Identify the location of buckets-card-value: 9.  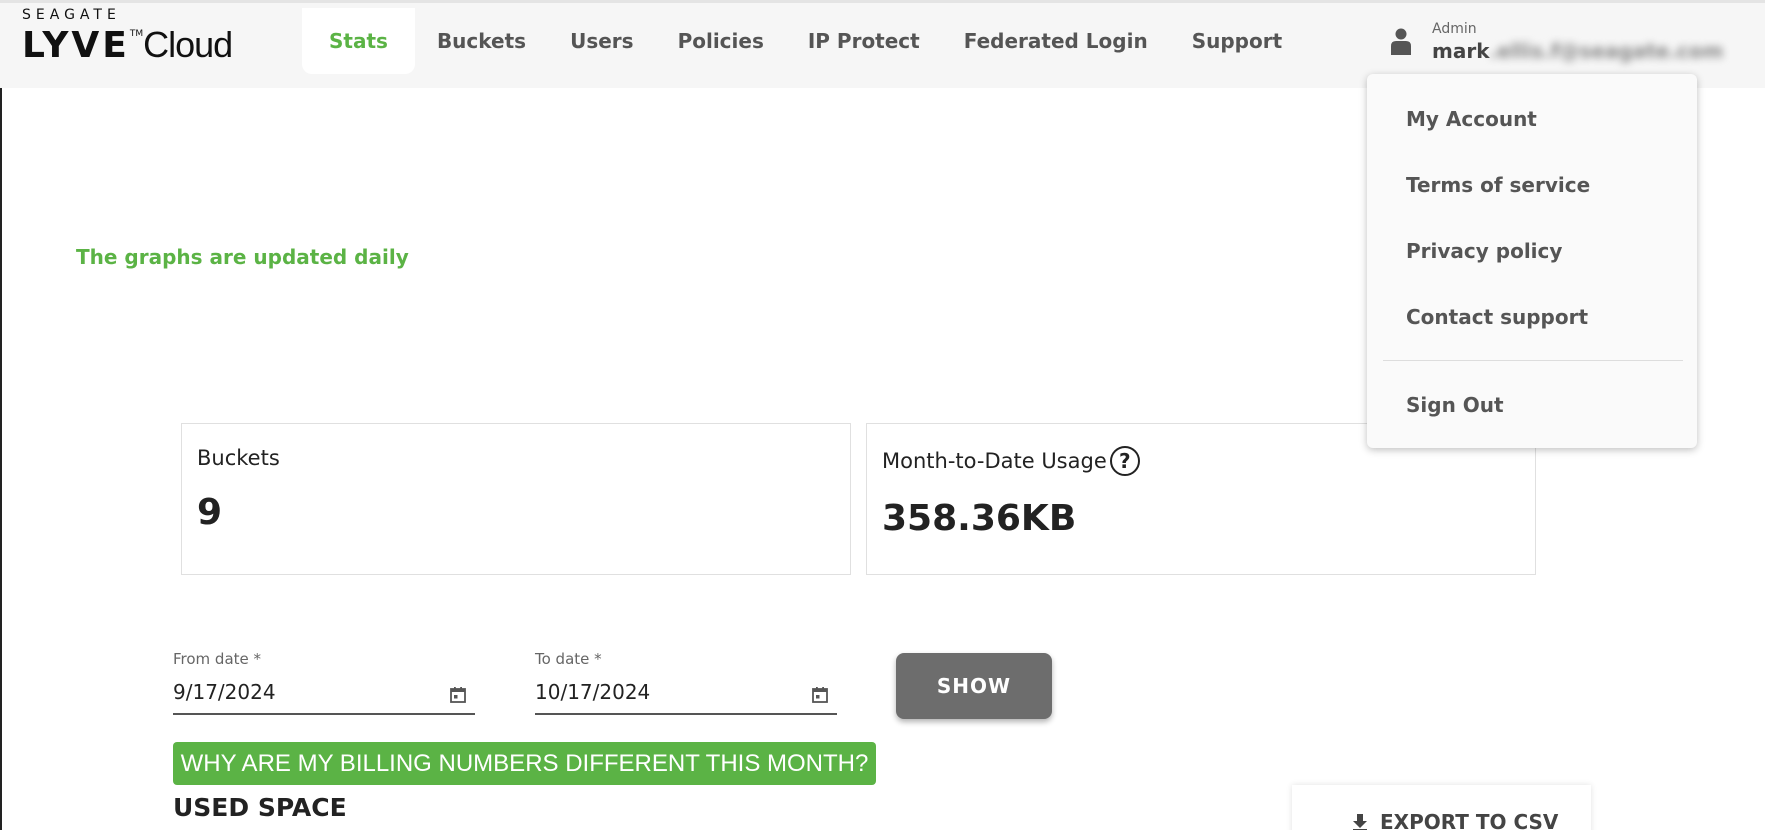
(210, 512).